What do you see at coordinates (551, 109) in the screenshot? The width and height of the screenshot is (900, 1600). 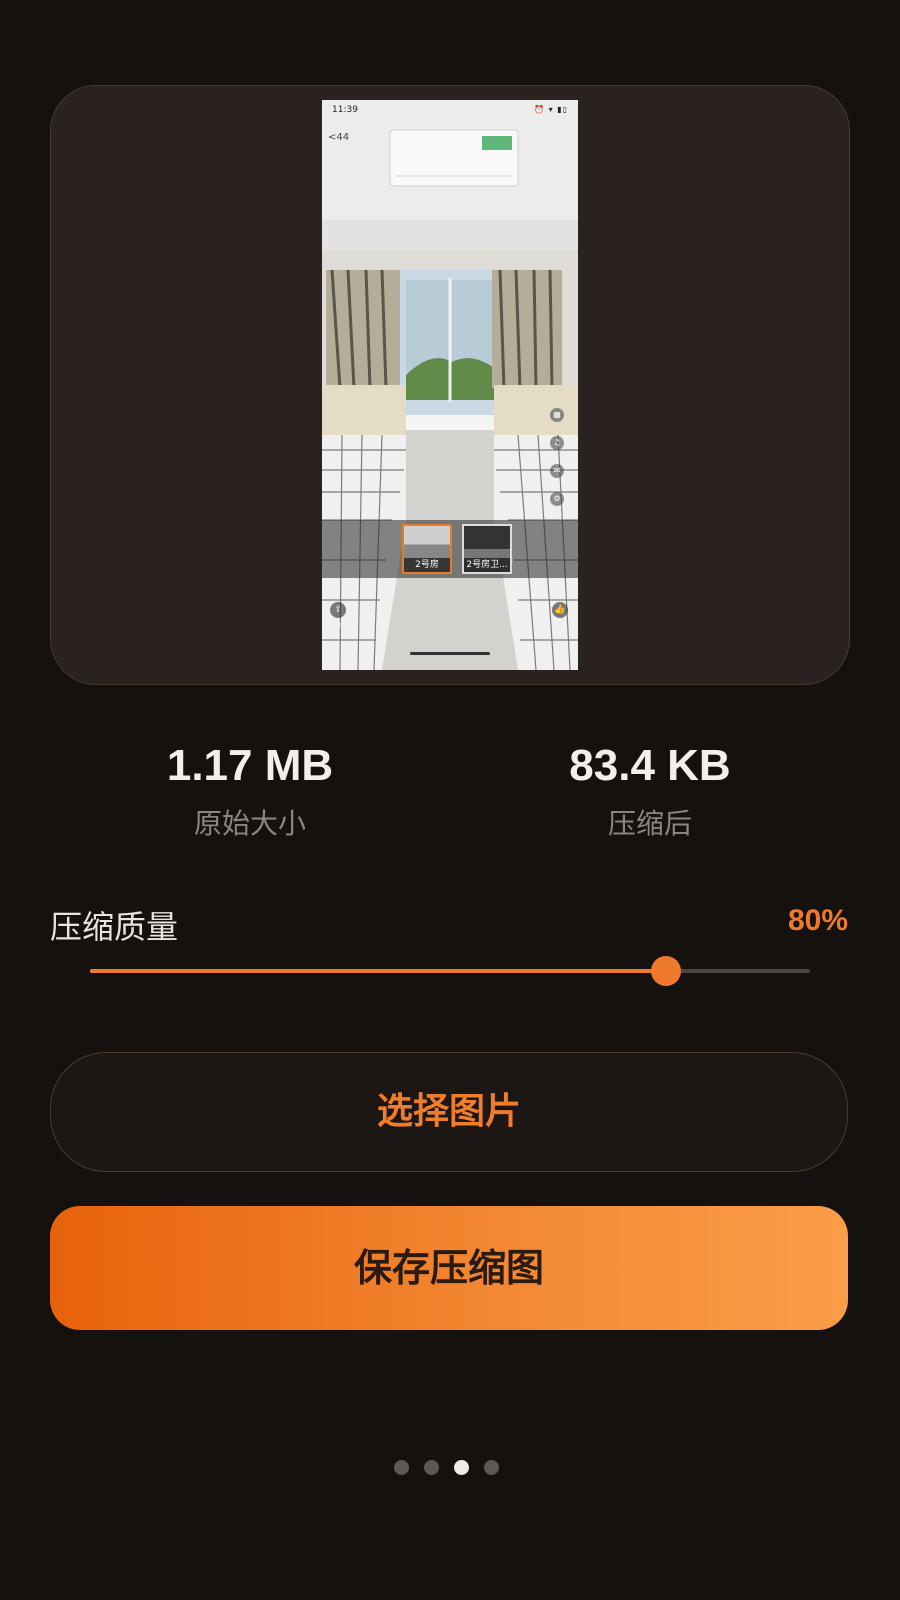 I see `status-icons: ⏰ ▾ ▮▯` at bounding box center [551, 109].